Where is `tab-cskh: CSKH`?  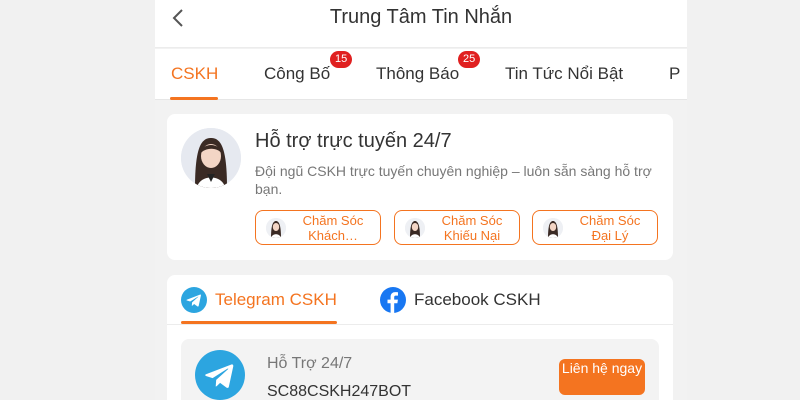 tab-cskh: CSKH is located at coordinates (194, 74).